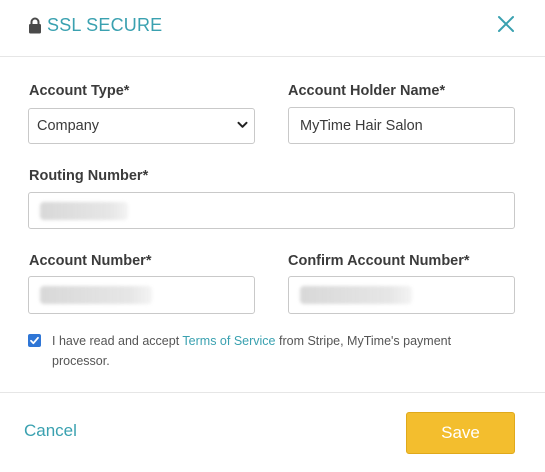 The height and width of the screenshot is (472, 545). Describe the element at coordinates (84, 211) in the screenshot. I see `redacted-routing-number` at that location.